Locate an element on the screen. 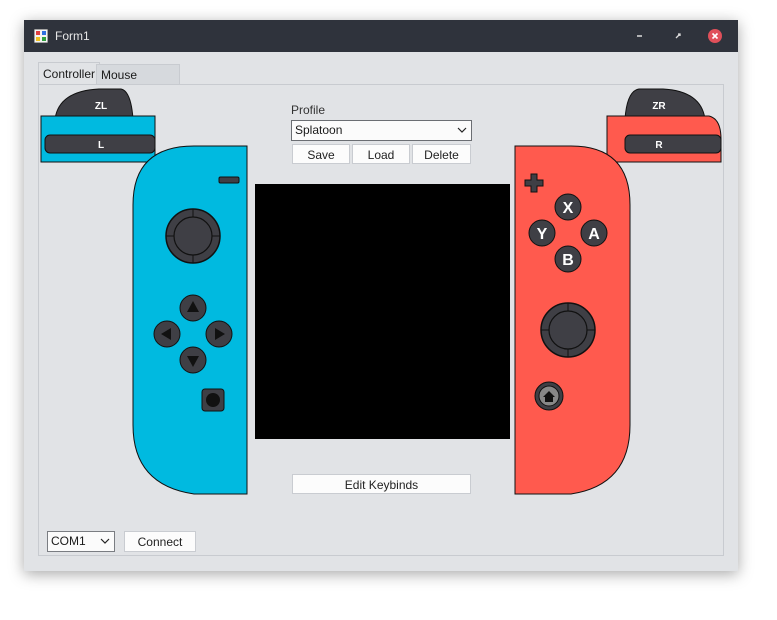 The width and height of the screenshot is (777, 620). com-port-dropdown: COM1 is located at coordinates (81, 541).